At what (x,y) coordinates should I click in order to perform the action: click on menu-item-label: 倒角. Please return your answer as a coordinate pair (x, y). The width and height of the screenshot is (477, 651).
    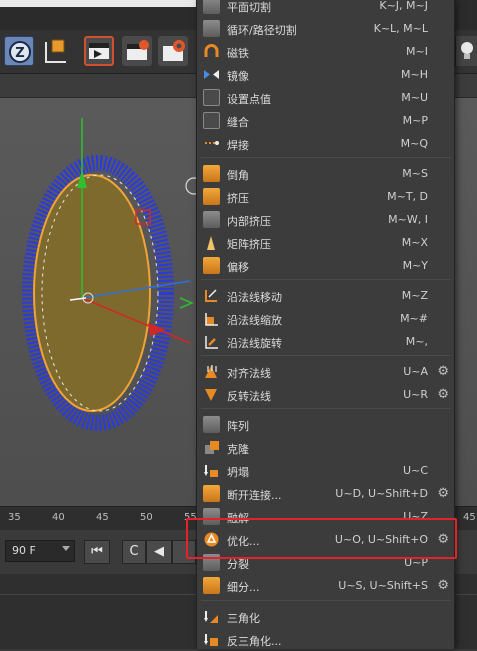
    Looking at the image, I should click on (238, 175).